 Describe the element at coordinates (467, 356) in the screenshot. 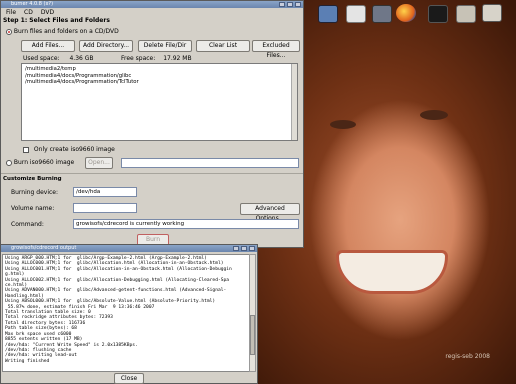

I see `wallpaper-watermark: regis-seb 2008` at that location.